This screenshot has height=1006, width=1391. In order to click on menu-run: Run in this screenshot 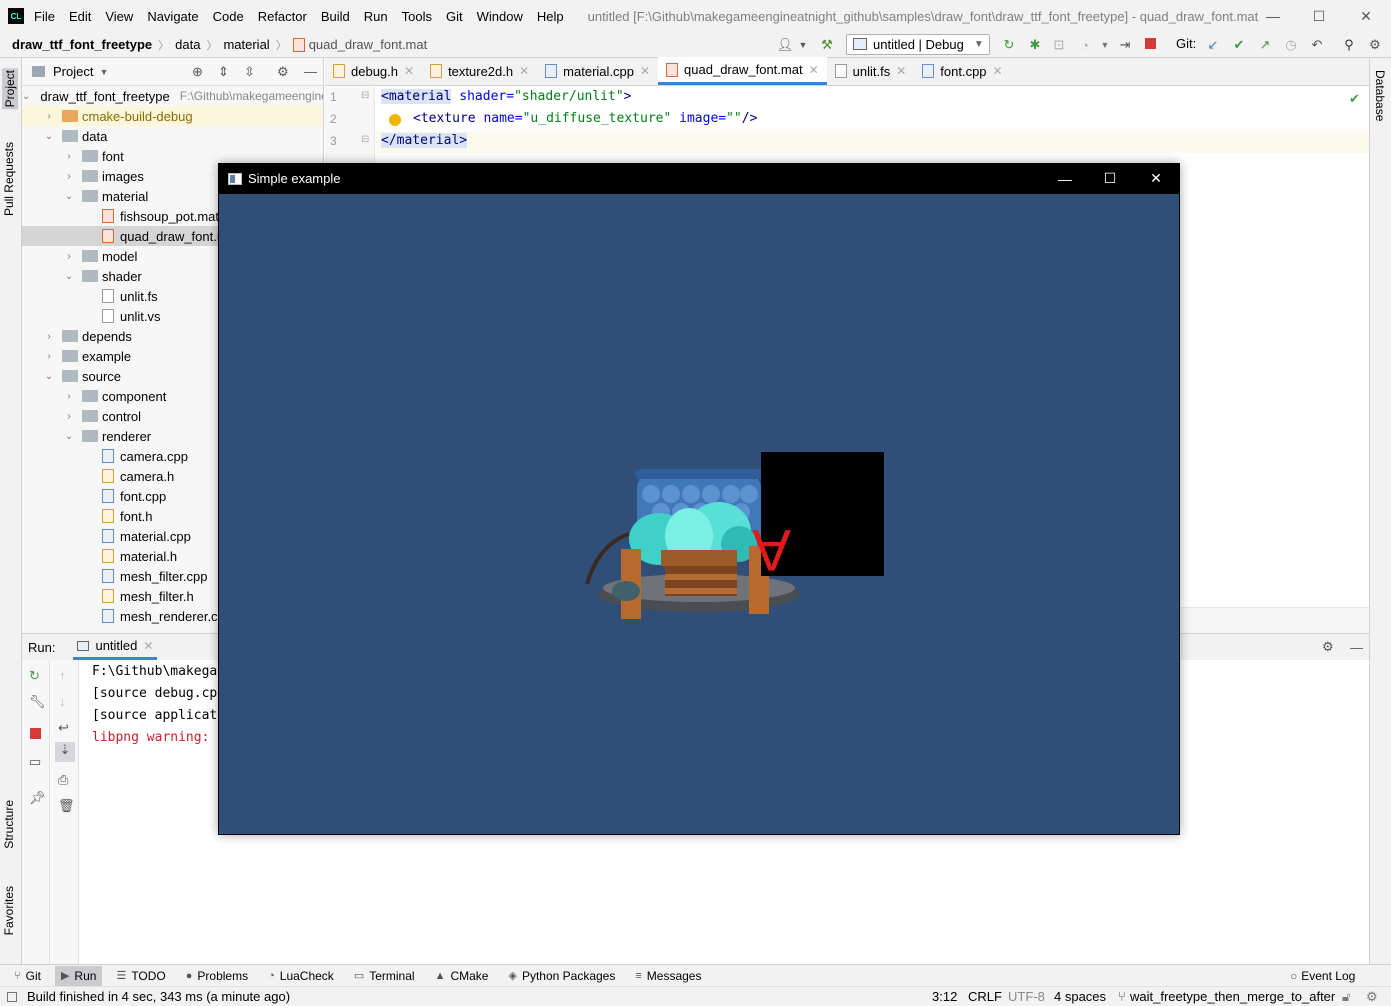, I will do `click(376, 16)`.